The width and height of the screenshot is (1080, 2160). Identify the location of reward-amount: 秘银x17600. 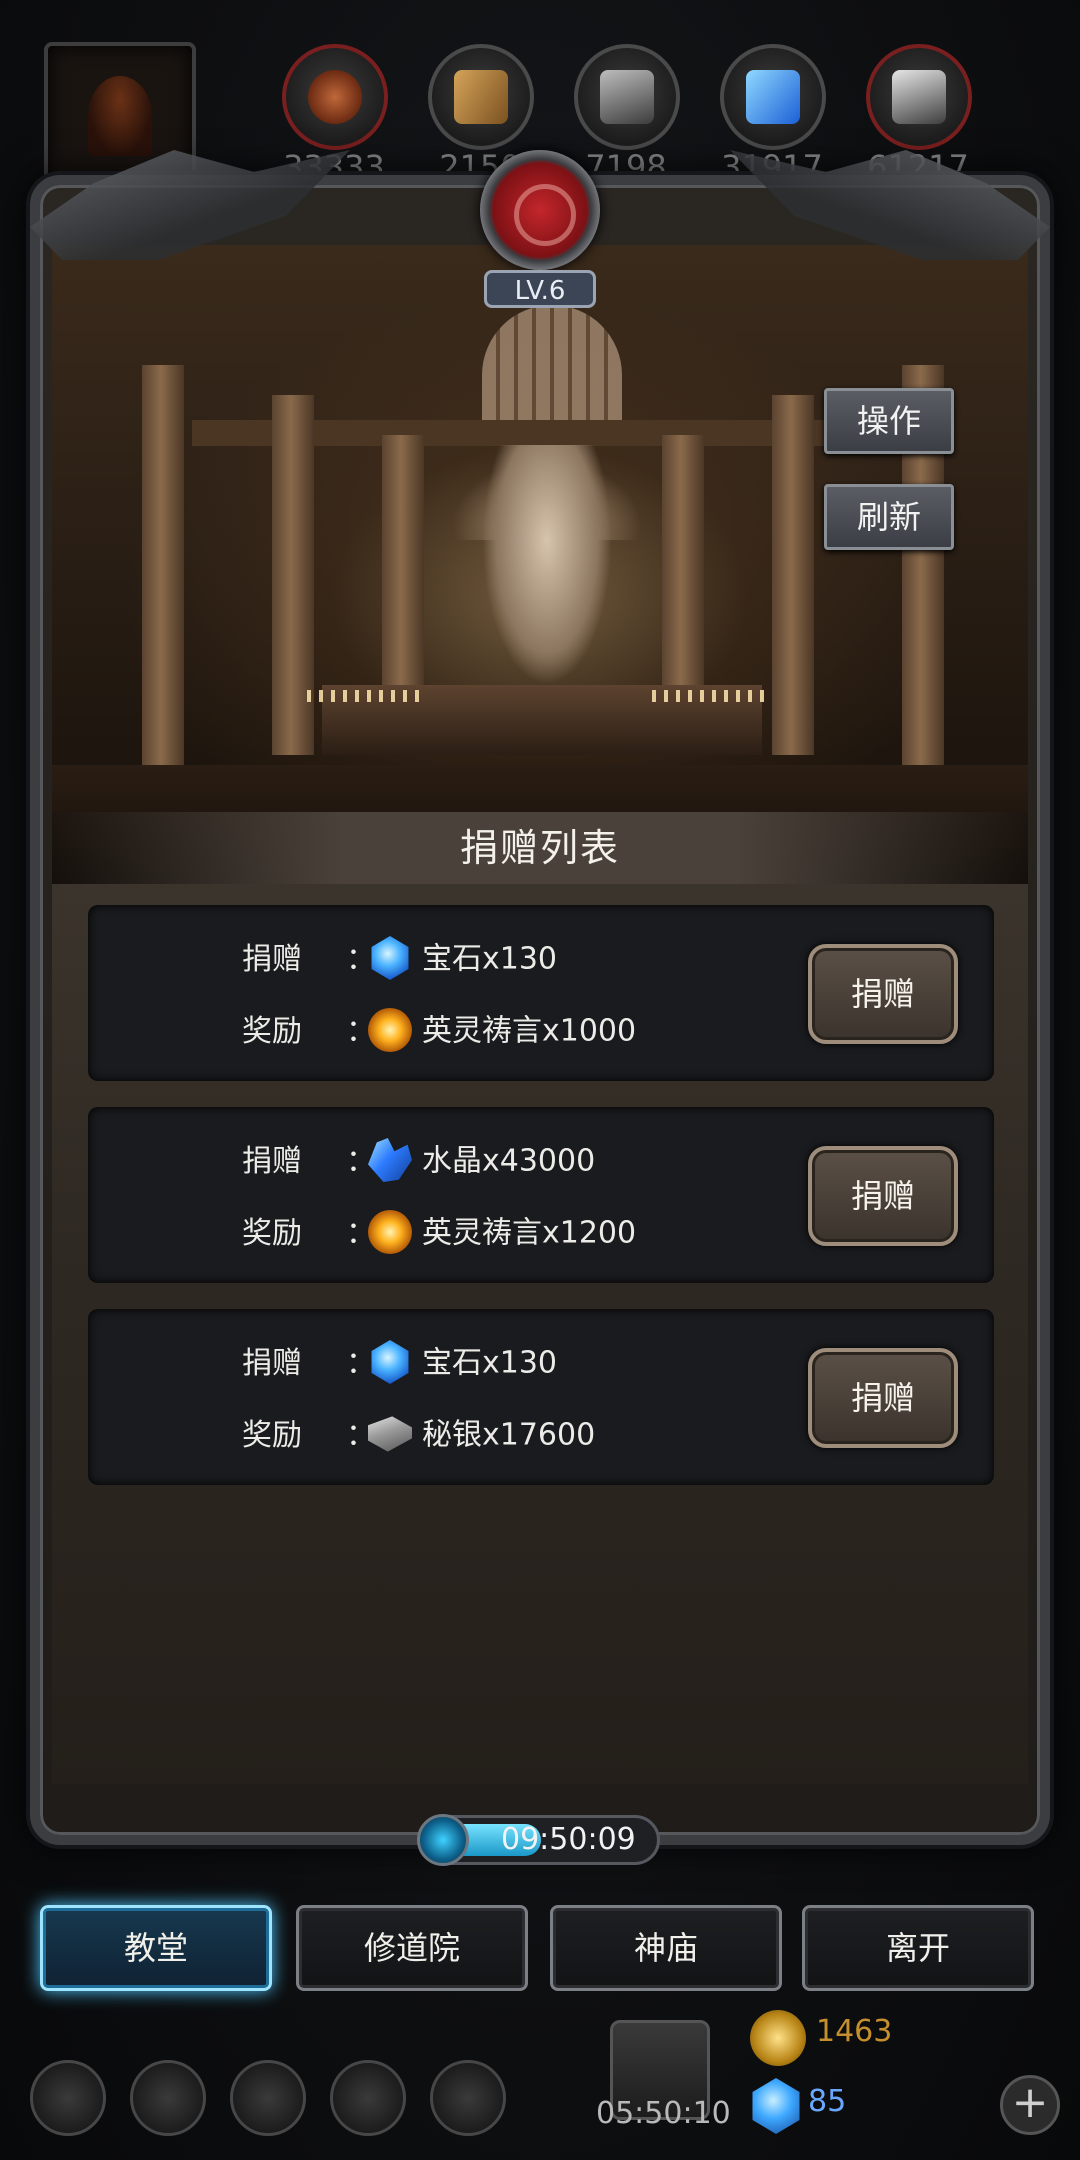
(509, 1435).